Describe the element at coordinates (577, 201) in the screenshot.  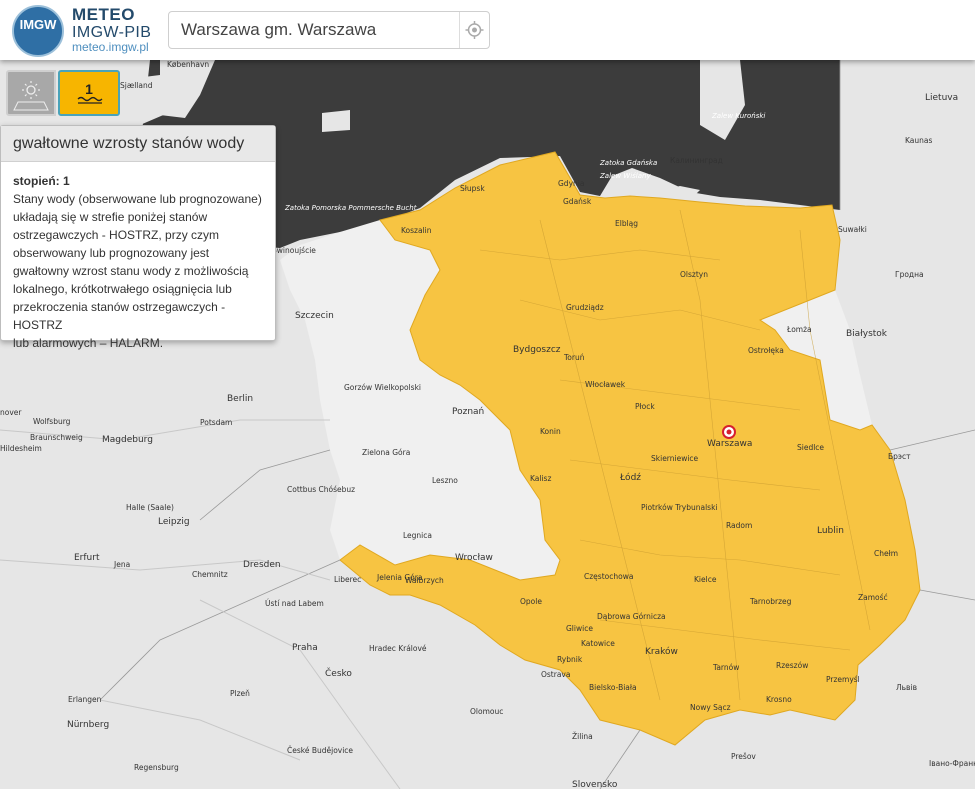
I see `city-label: Gdańsk` at that location.